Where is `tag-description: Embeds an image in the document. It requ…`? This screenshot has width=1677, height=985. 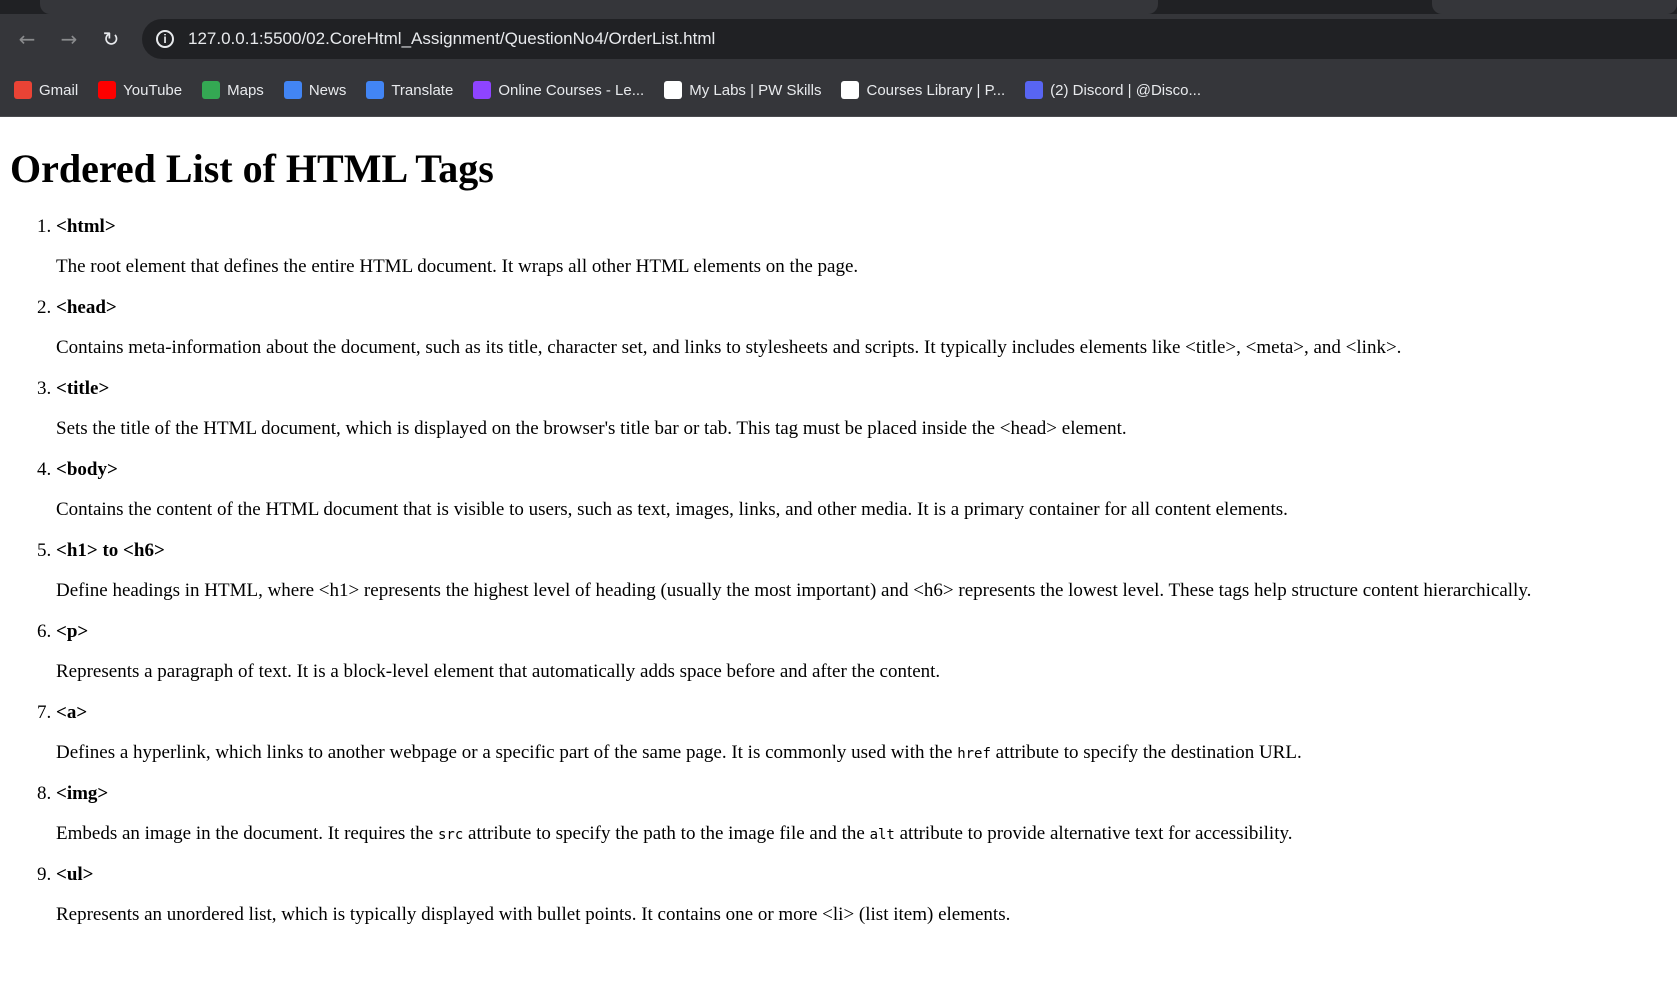
tag-description: Embeds an image in the document. It requ… is located at coordinates (861, 834).